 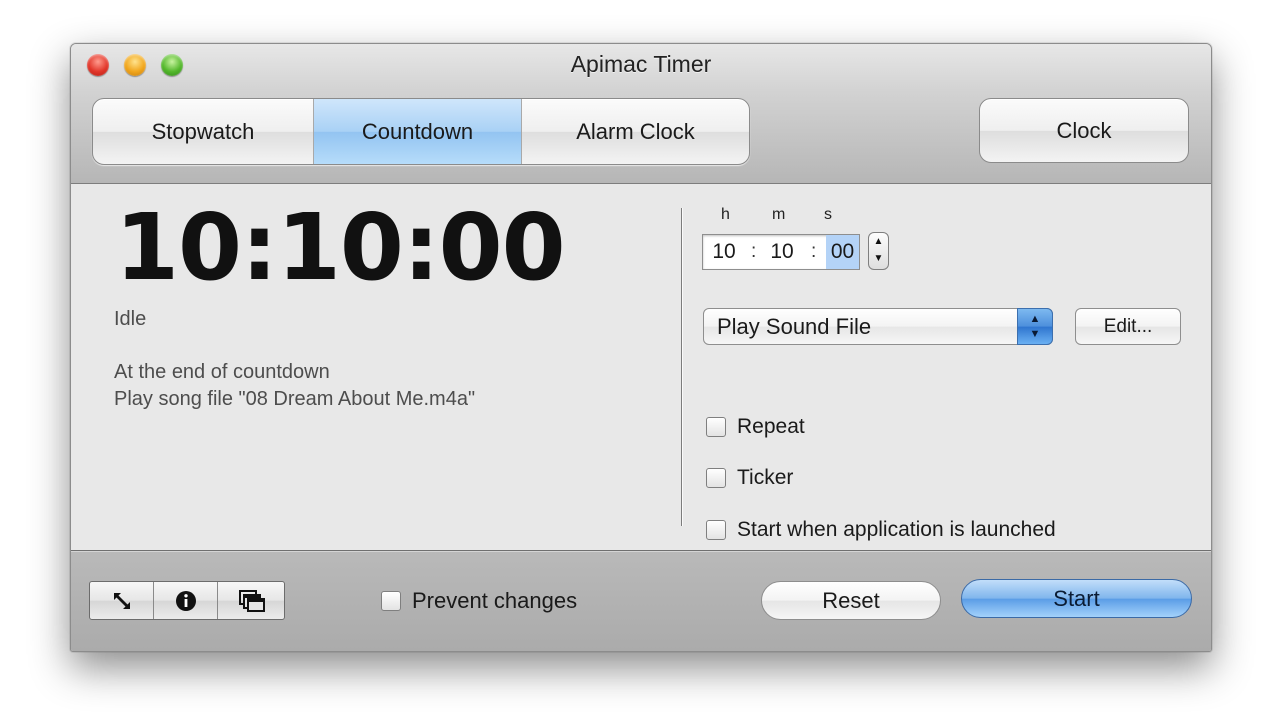 What do you see at coordinates (641, 600) in the screenshot?
I see `bottom-bar: Prevent changes Reset Start` at bounding box center [641, 600].